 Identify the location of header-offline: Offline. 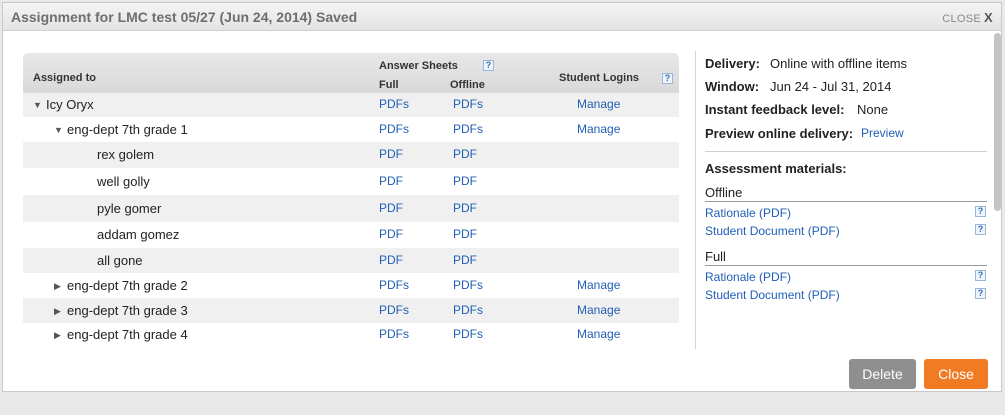
(467, 85).